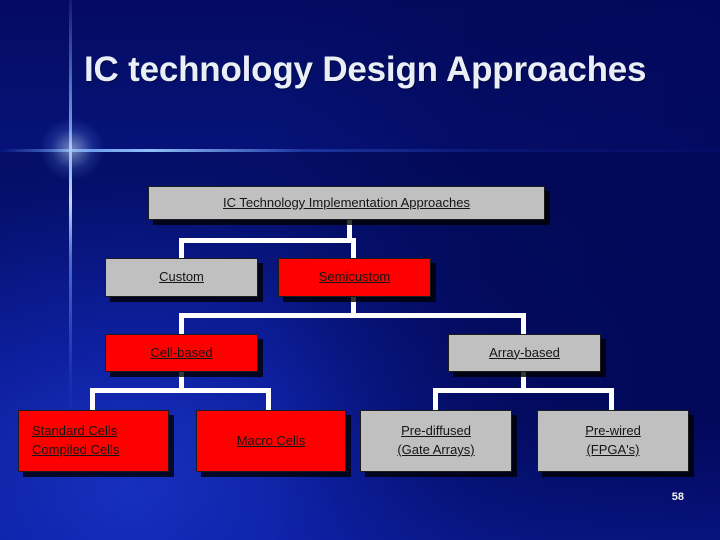 Image resolution: width=720 pixels, height=540 pixels. I want to click on connector-level2-drop-right, so click(353, 248).